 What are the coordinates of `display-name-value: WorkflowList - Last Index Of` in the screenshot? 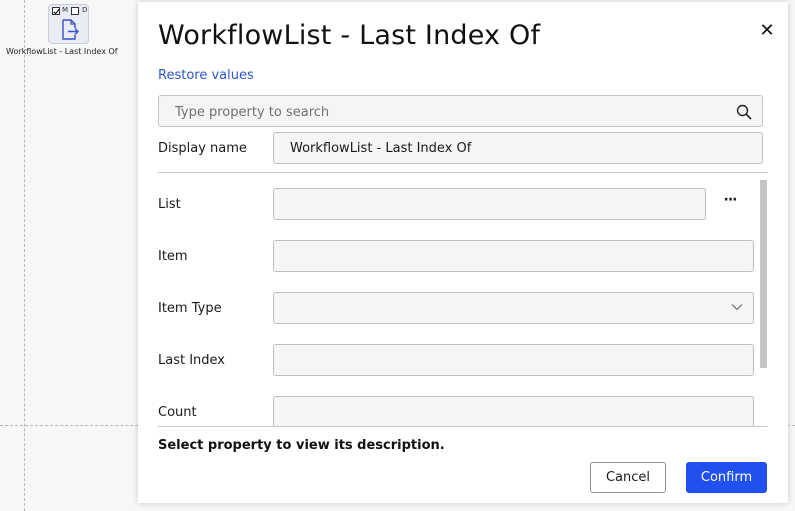 It's located at (381, 148).